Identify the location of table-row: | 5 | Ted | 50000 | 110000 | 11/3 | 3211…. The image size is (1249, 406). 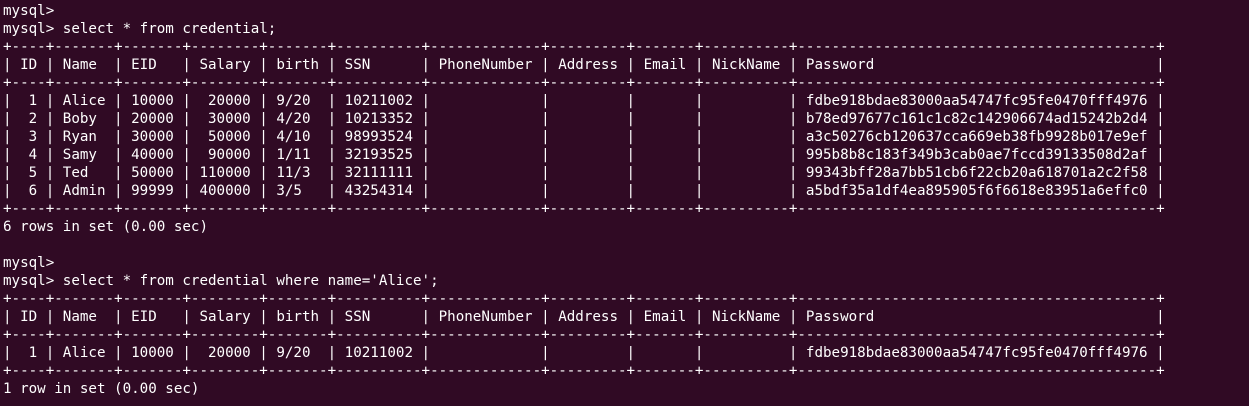
(584, 173).